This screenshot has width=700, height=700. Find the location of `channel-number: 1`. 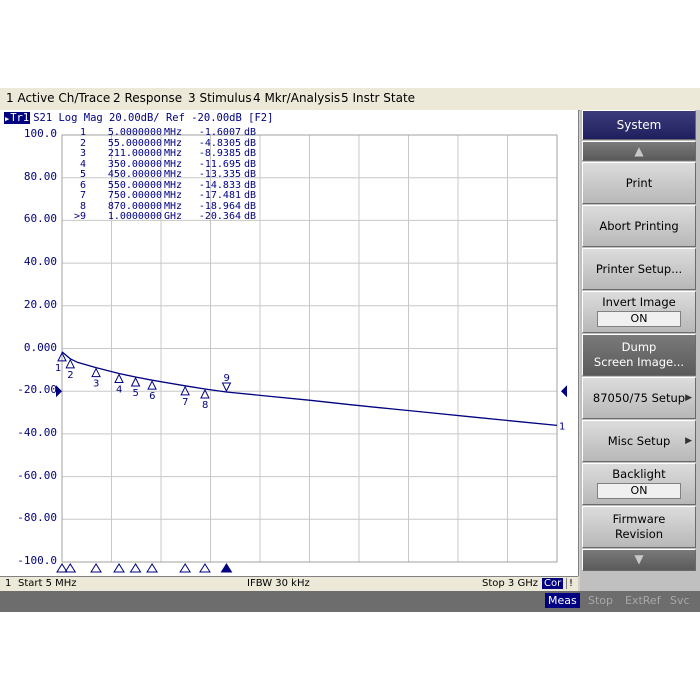

channel-number: 1 is located at coordinates (8, 583).